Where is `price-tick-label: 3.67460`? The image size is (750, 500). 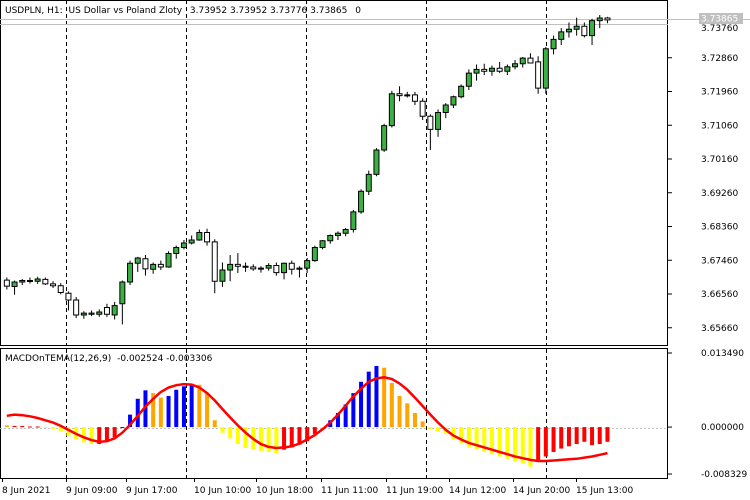 price-tick-label: 3.67460 is located at coordinates (719, 261).